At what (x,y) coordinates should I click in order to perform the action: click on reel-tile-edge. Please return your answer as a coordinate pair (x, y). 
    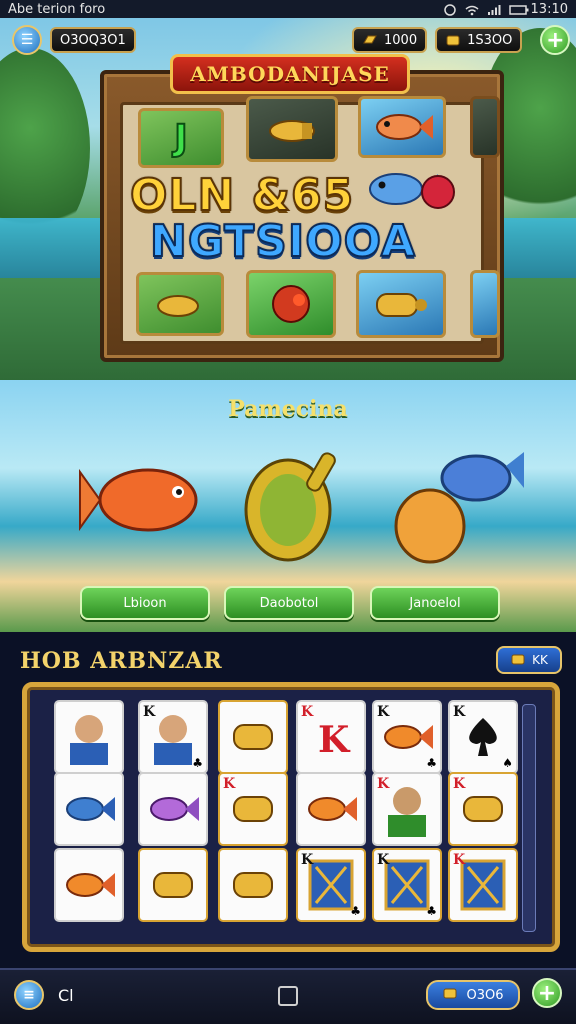
    Looking at the image, I should click on (485, 127).